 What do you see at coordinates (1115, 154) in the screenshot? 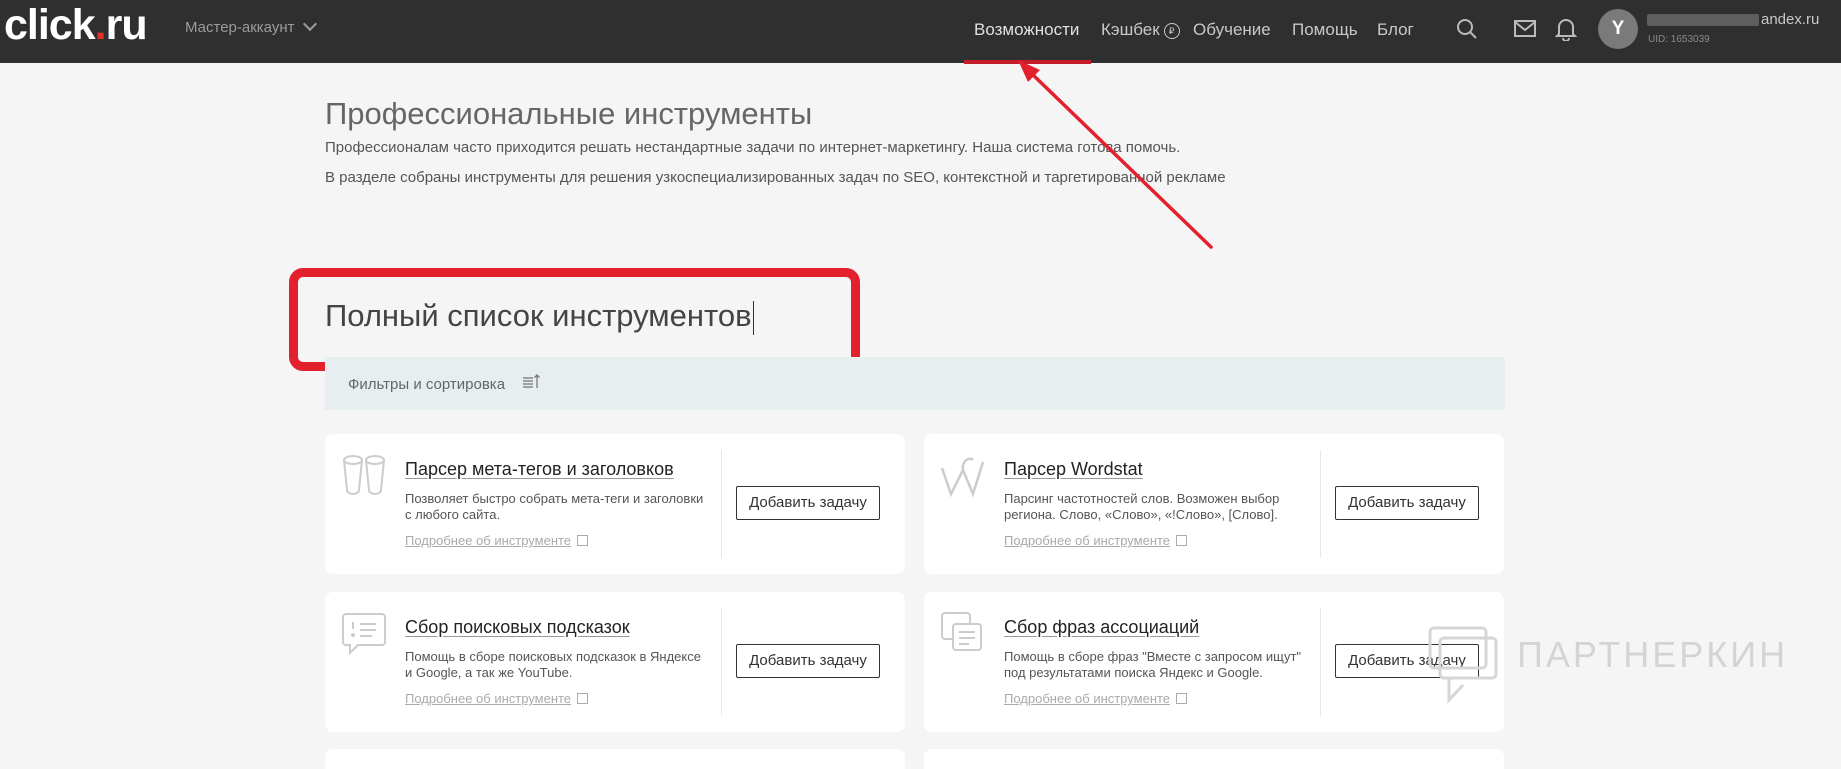
I see `annotation-arrow` at bounding box center [1115, 154].